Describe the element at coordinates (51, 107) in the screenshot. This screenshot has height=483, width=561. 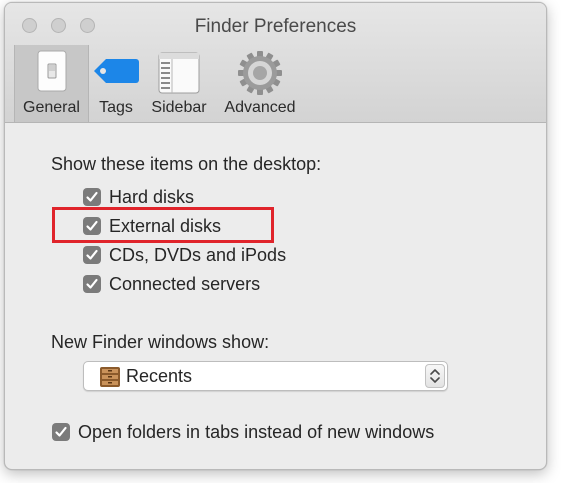
I see `tab-general-label: General` at that location.